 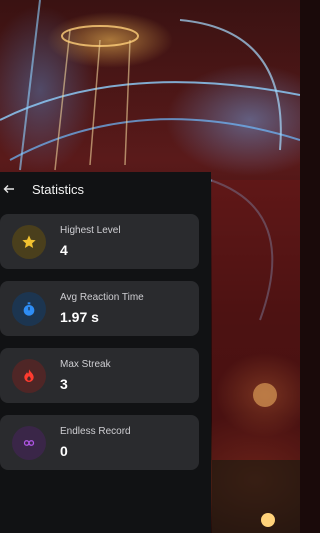 I want to click on stat-label: Endless Record, so click(x=95, y=431).